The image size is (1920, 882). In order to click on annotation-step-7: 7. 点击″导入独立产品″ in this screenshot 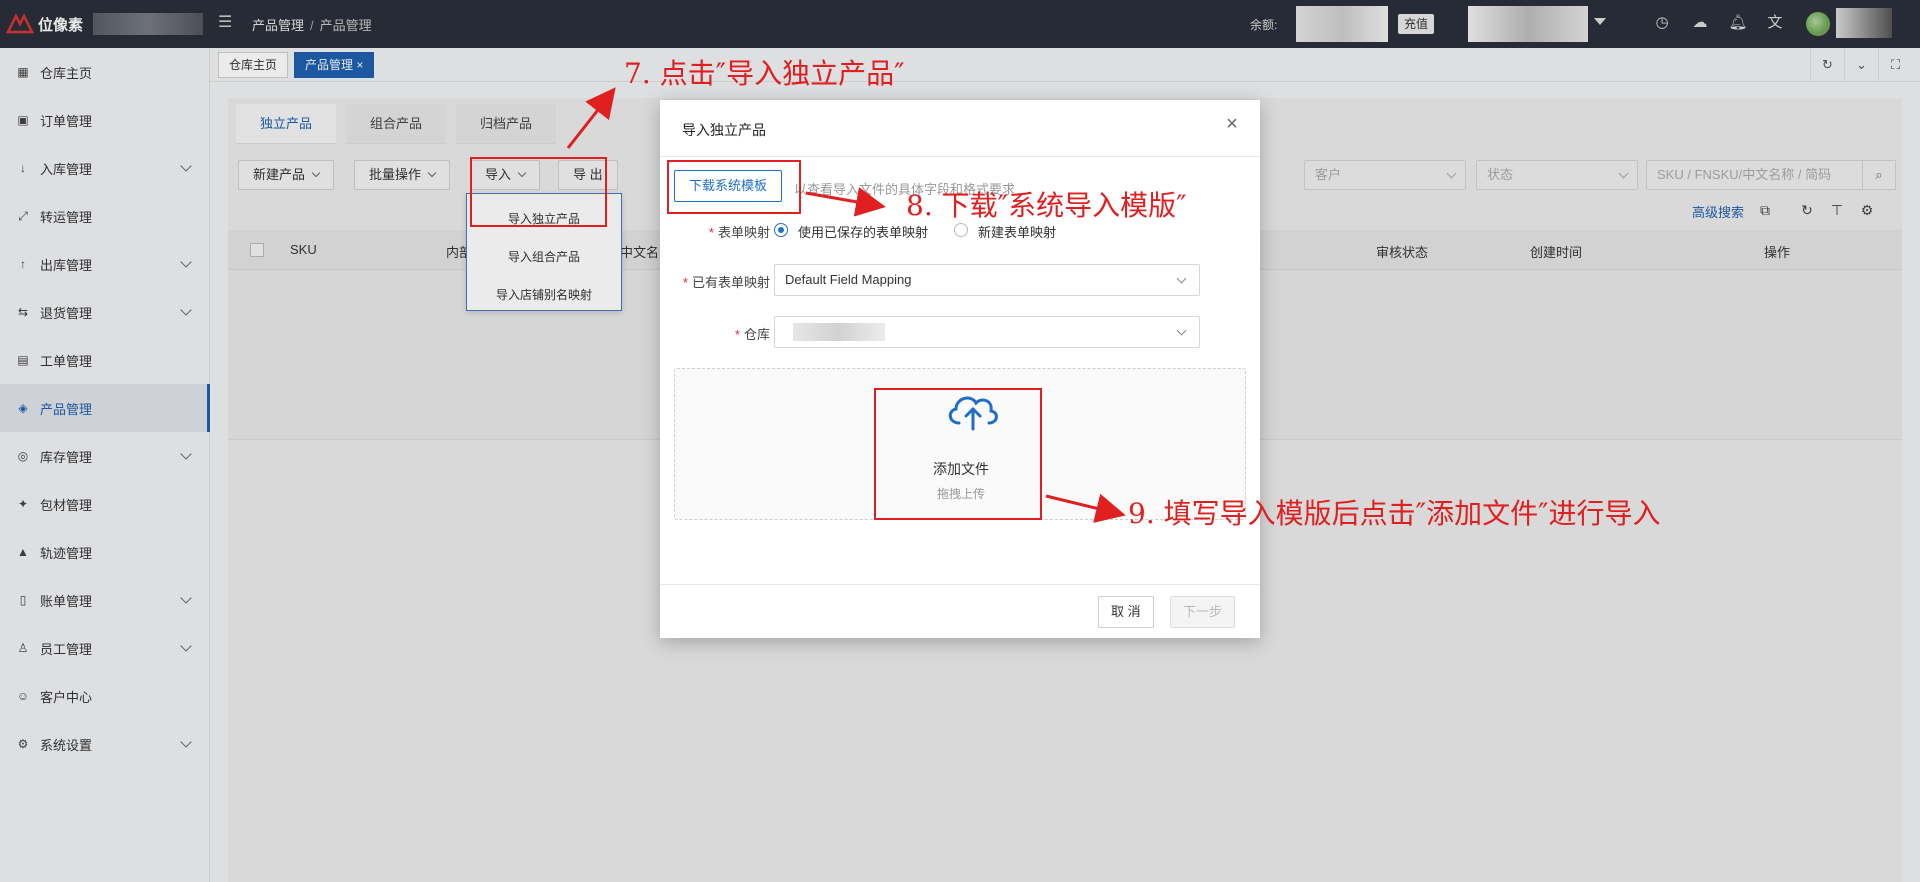, I will do `click(764, 73)`.